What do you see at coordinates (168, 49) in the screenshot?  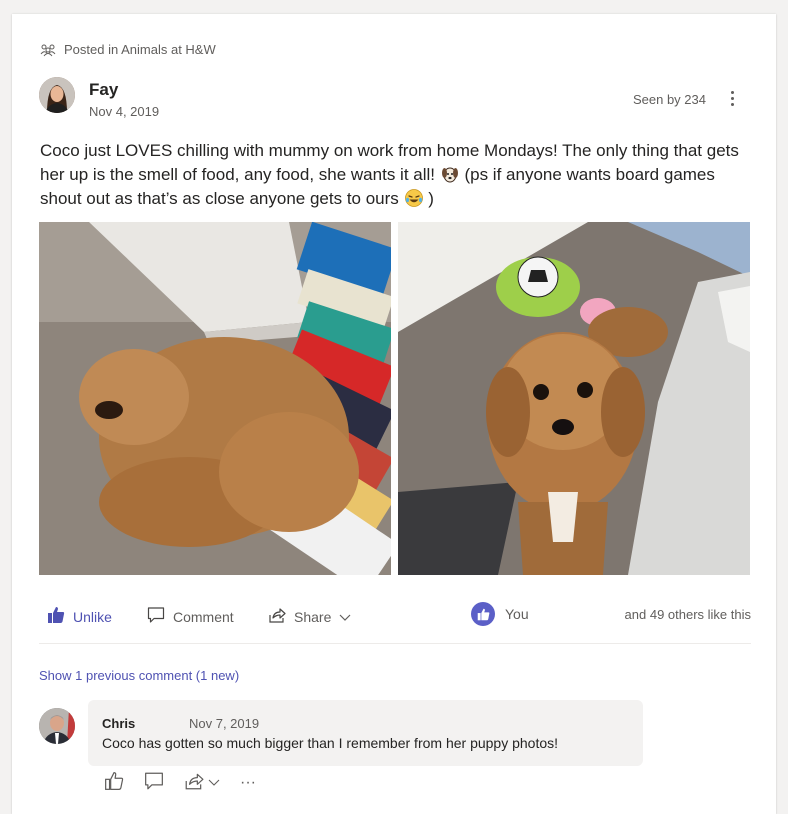 I see `community-link: Animals at H&W` at bounding box center [168, 49].